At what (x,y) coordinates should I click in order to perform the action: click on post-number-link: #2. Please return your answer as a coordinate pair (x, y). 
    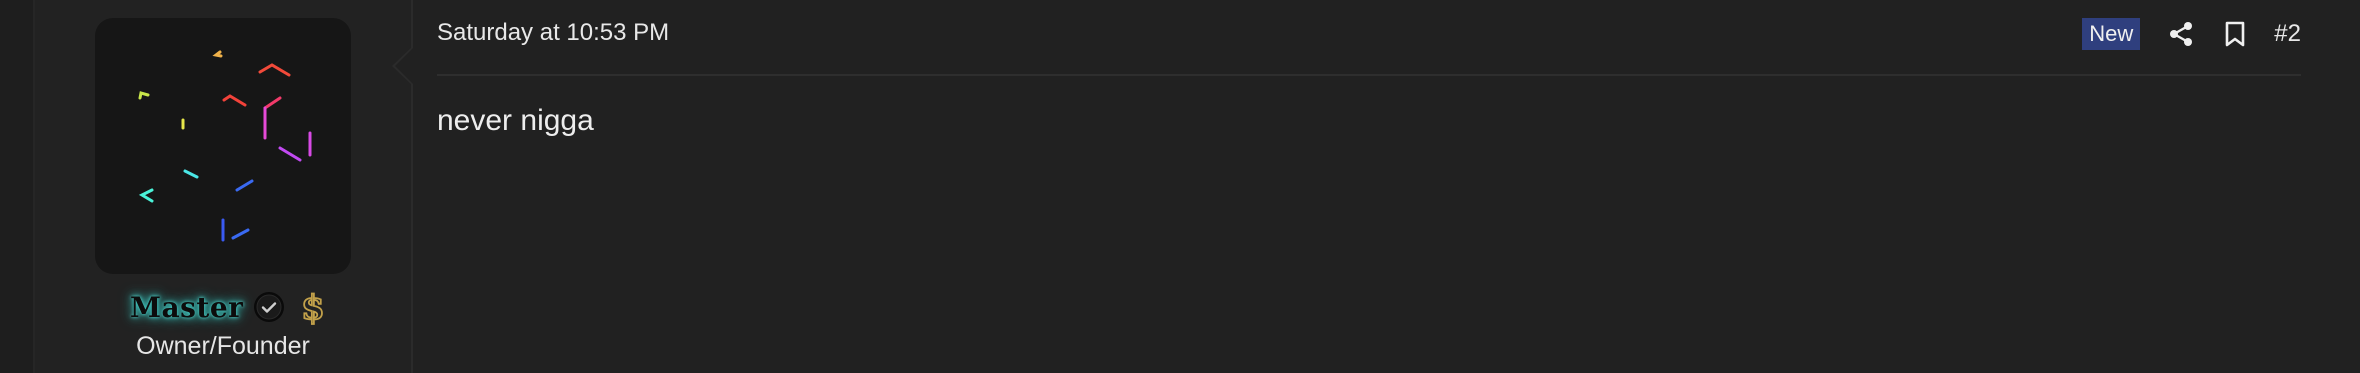
    Looking at the image, I should click on (2287, 34).